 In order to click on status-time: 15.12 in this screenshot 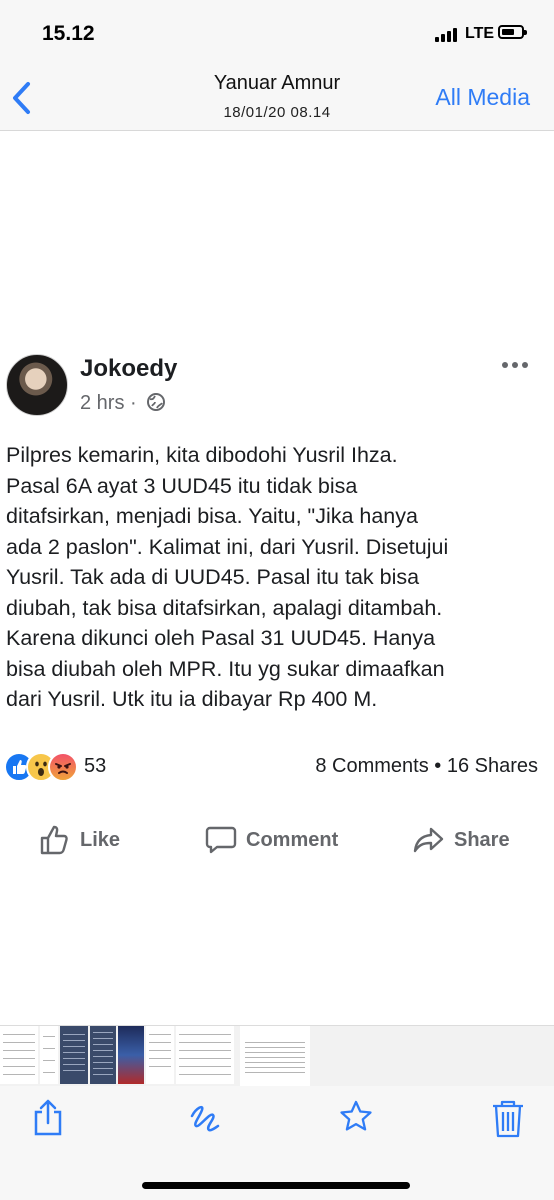, I will do `click(68, 33)`.